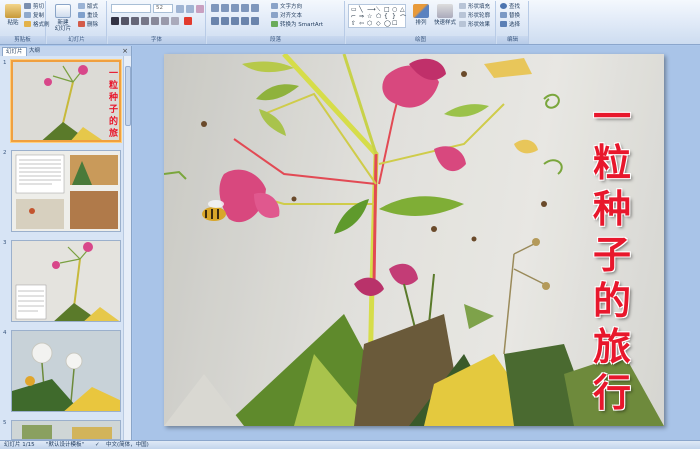 The image size is (700, 449). I want to click on spell-check-icon: ✓, so click(97, 445).